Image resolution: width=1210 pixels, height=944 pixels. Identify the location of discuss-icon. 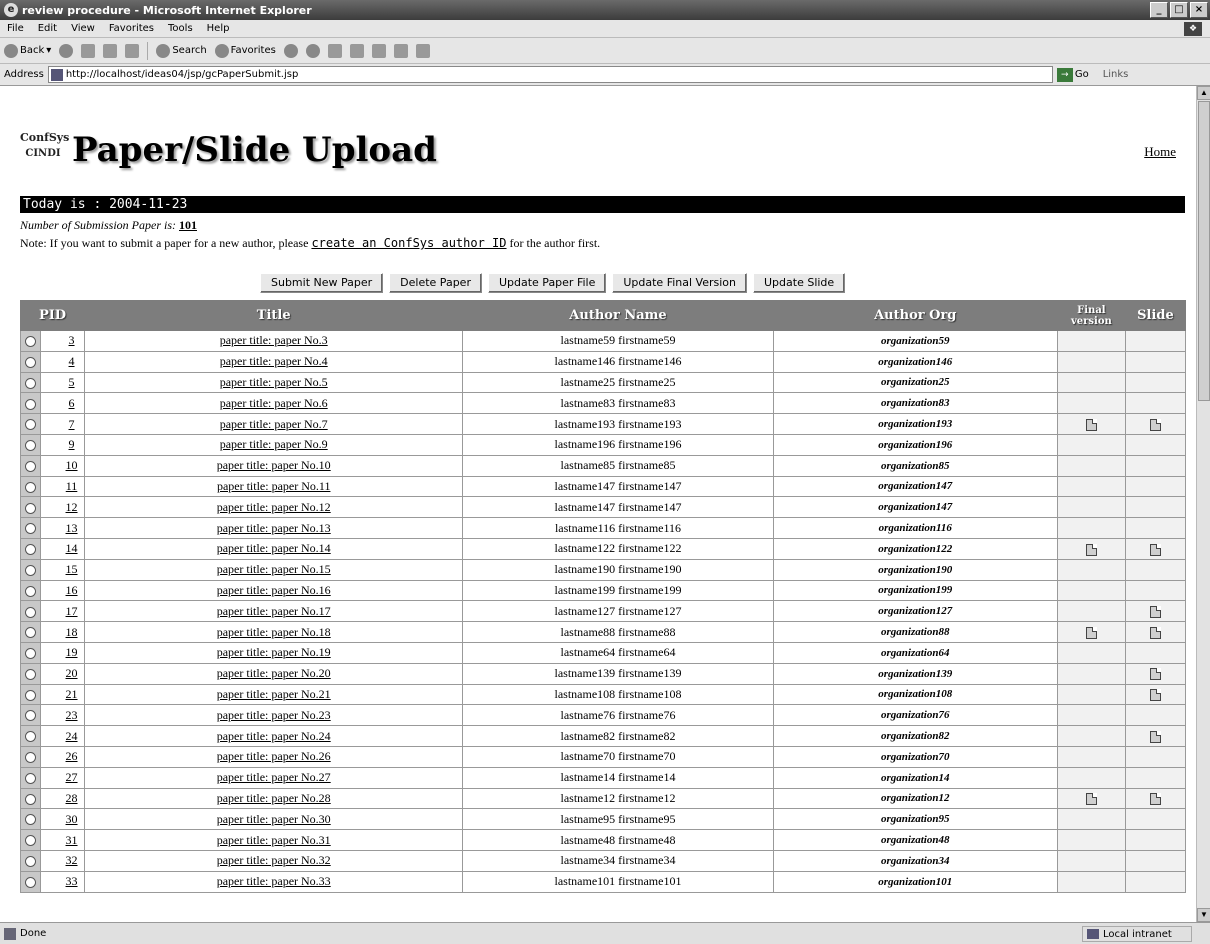
(400, 50).